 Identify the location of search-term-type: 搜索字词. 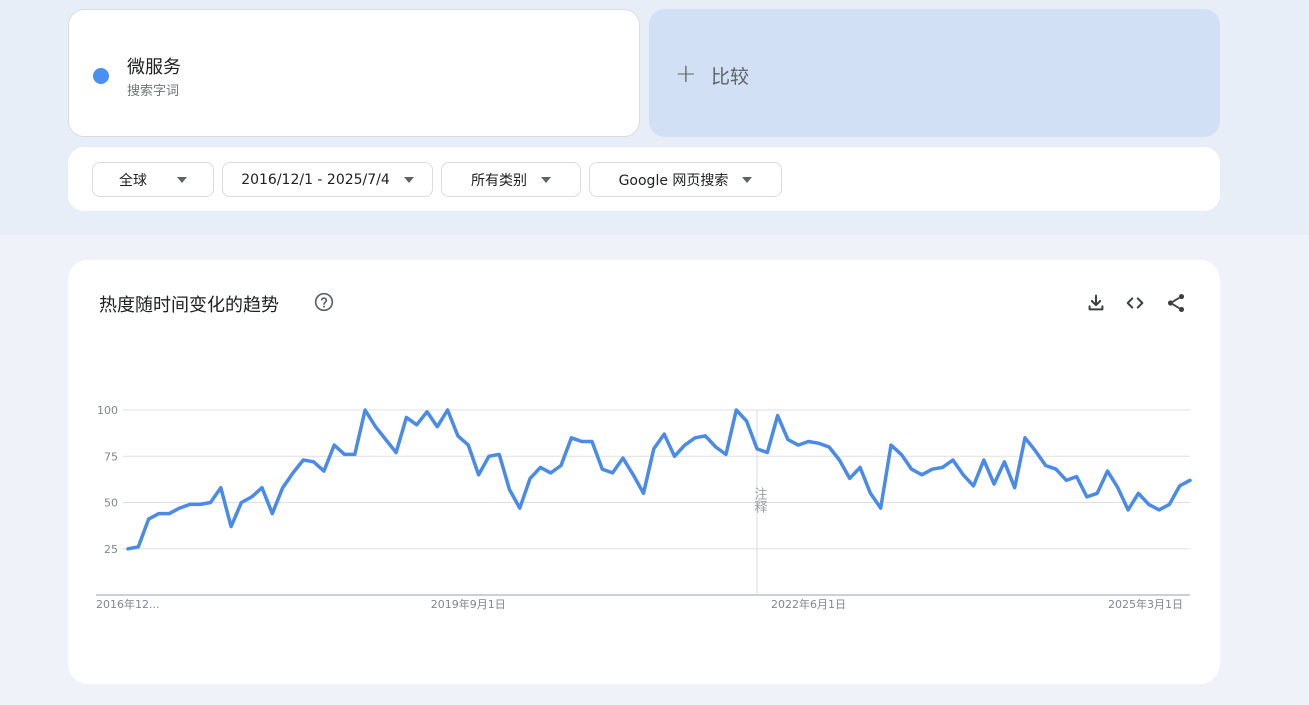
(153, 91).